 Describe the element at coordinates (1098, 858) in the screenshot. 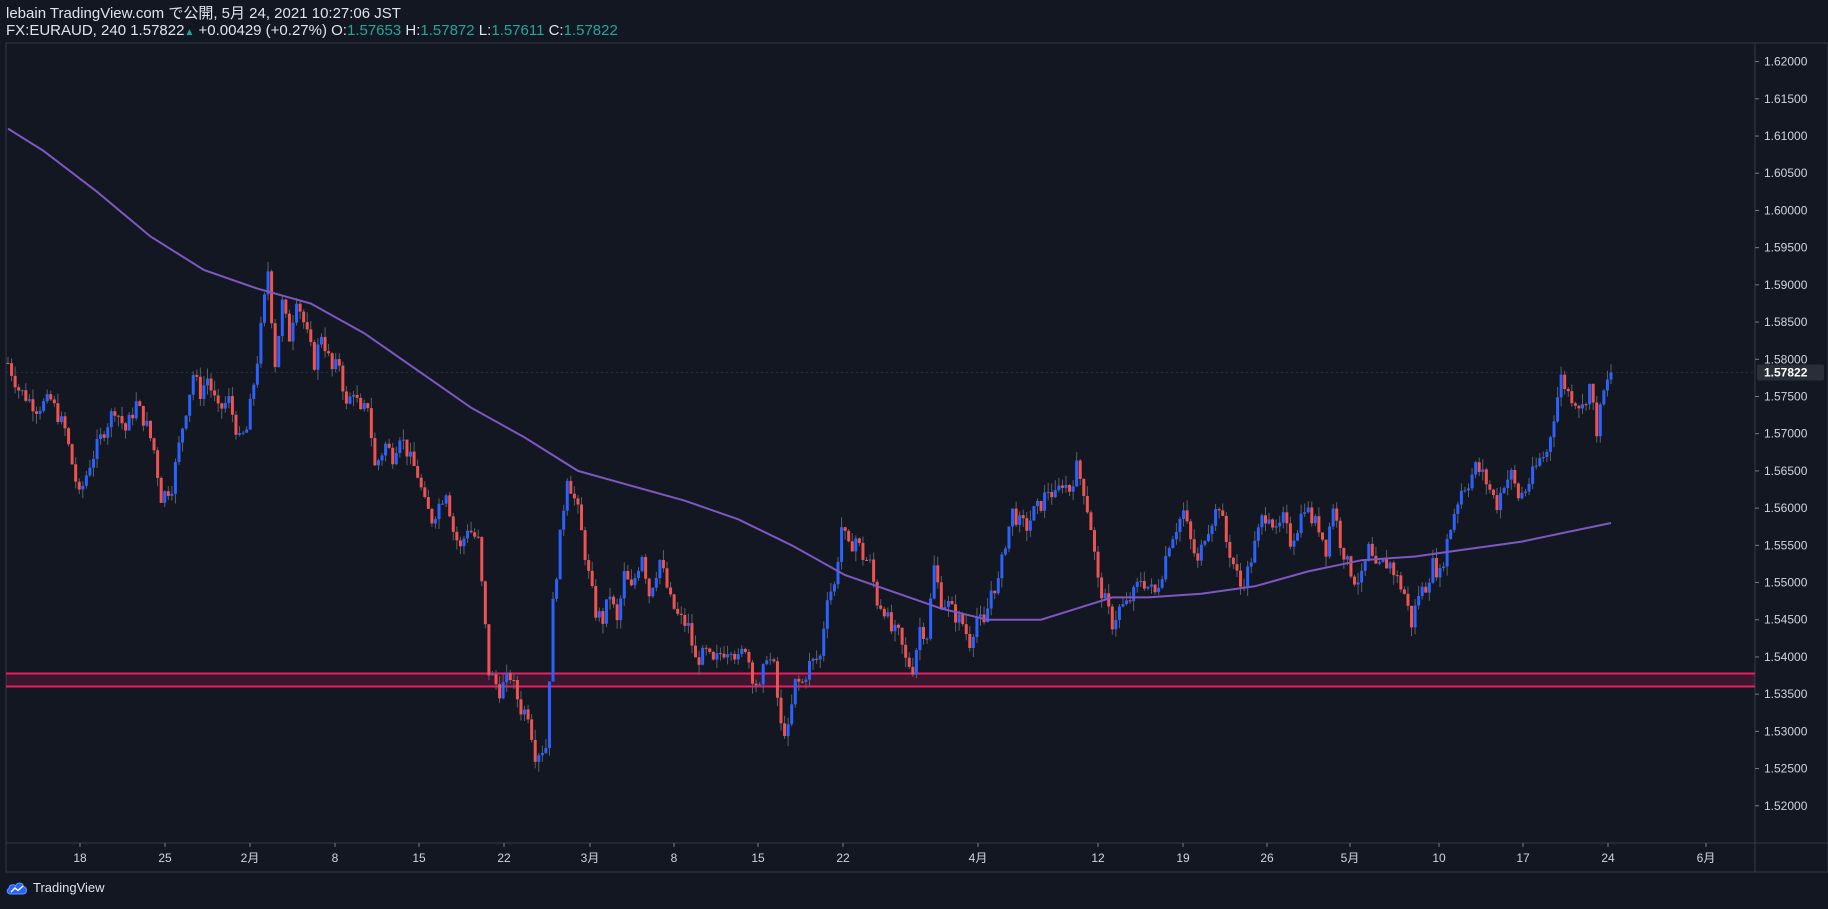

I see `time-tick-label: 12` at that location.